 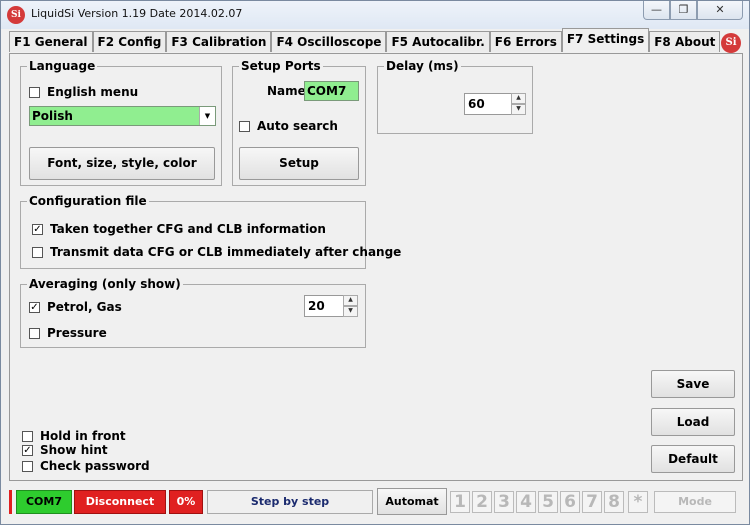 What do you see at coordinates (297, 126) in the screenshot?
I see `auto-search-label: Auto search` at bounding box center [297, 126].